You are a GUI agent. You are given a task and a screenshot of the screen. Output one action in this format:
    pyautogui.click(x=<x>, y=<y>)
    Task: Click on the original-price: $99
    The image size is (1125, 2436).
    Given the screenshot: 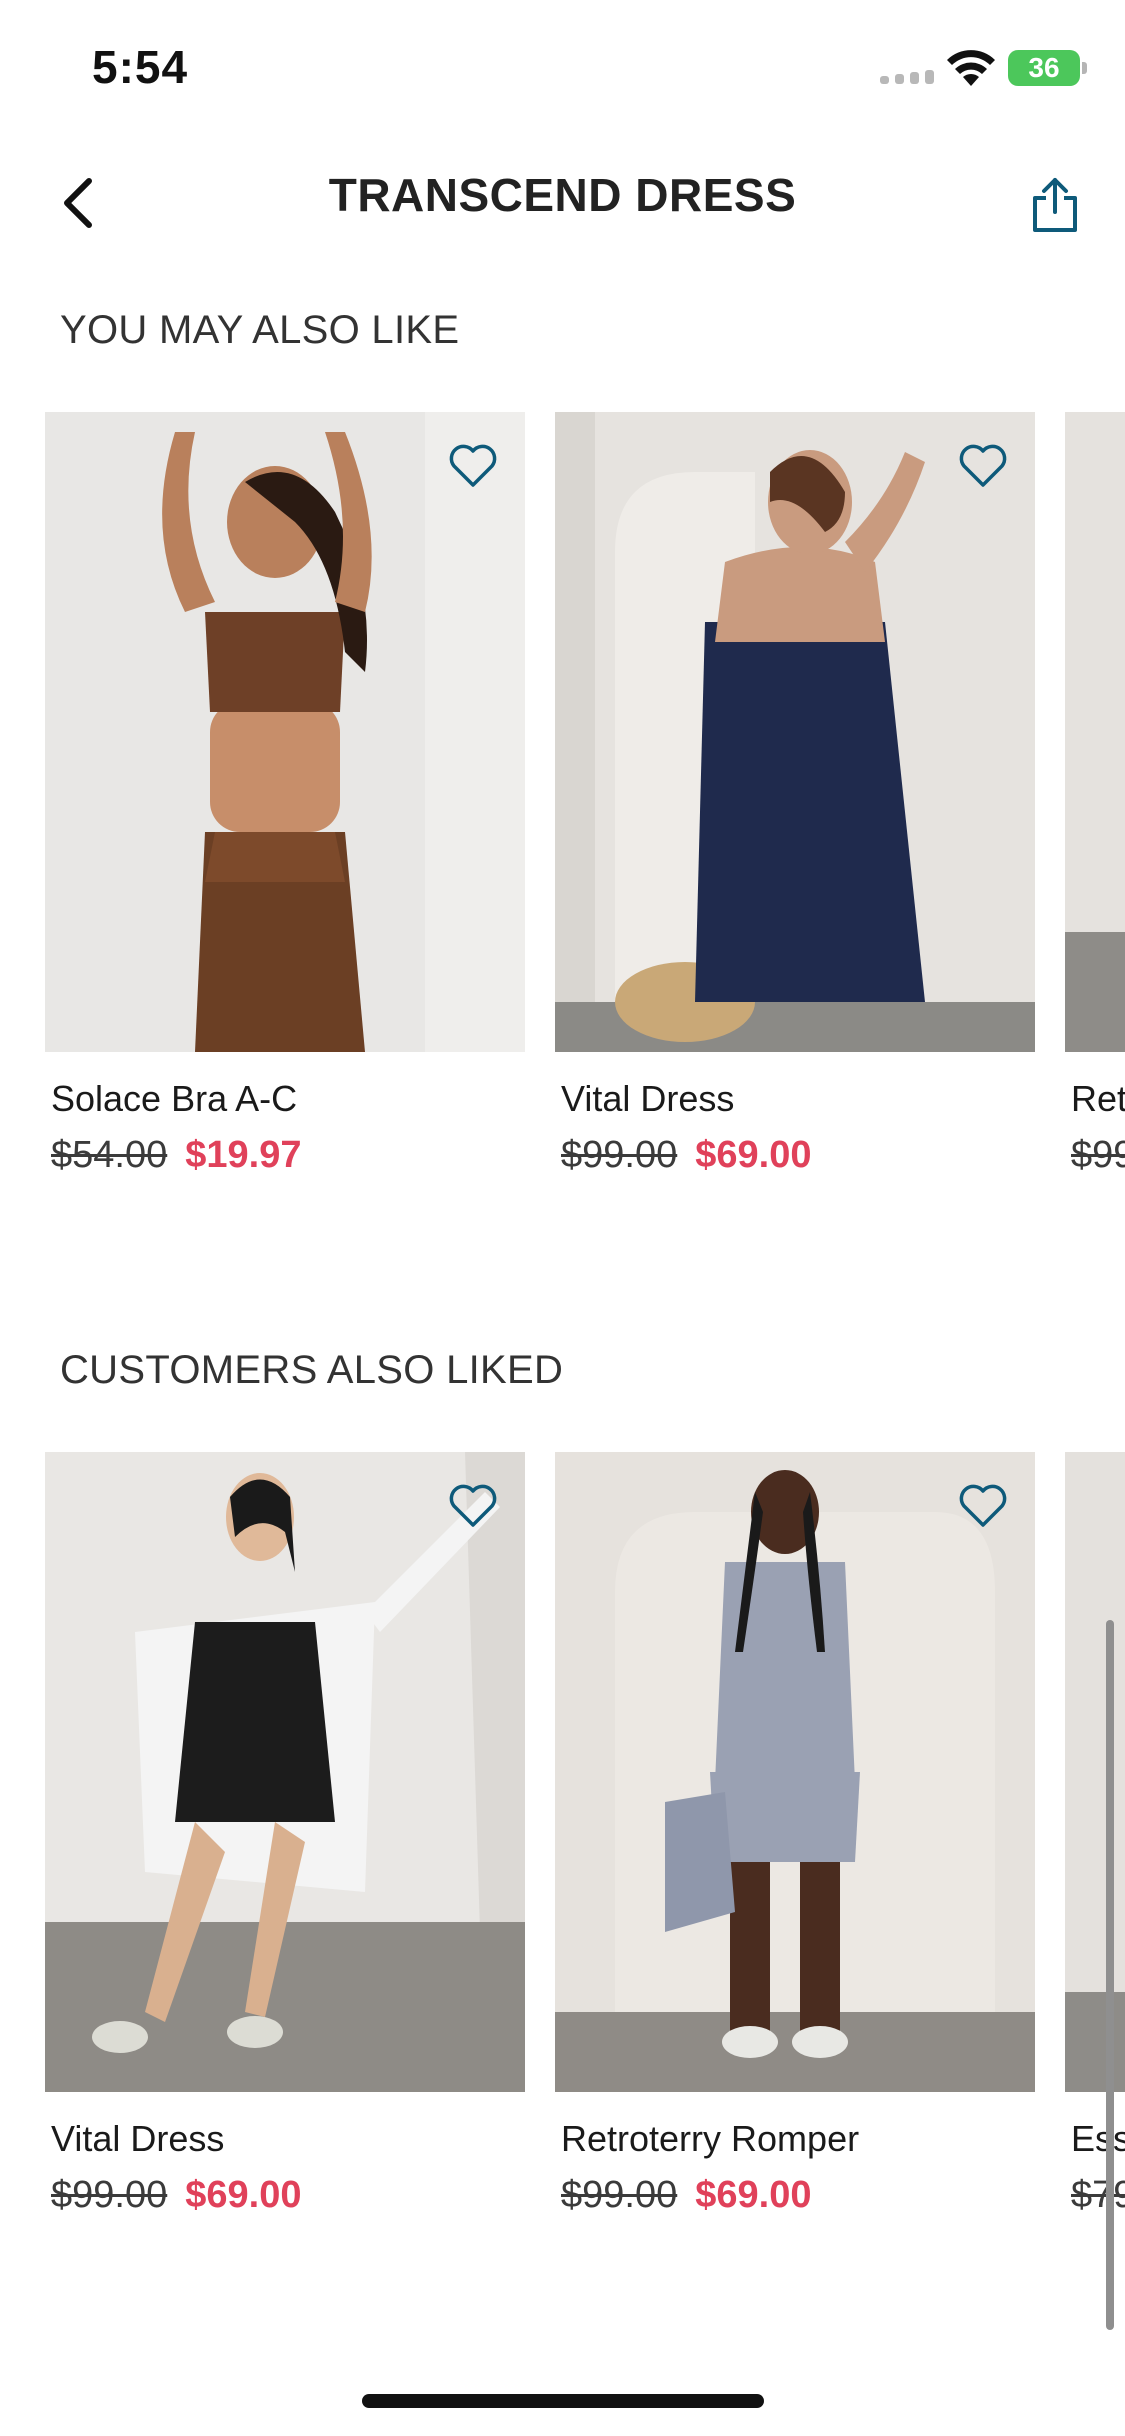 What is the action you would take?
    pyautogui.click(x=1098, y=1153)
    